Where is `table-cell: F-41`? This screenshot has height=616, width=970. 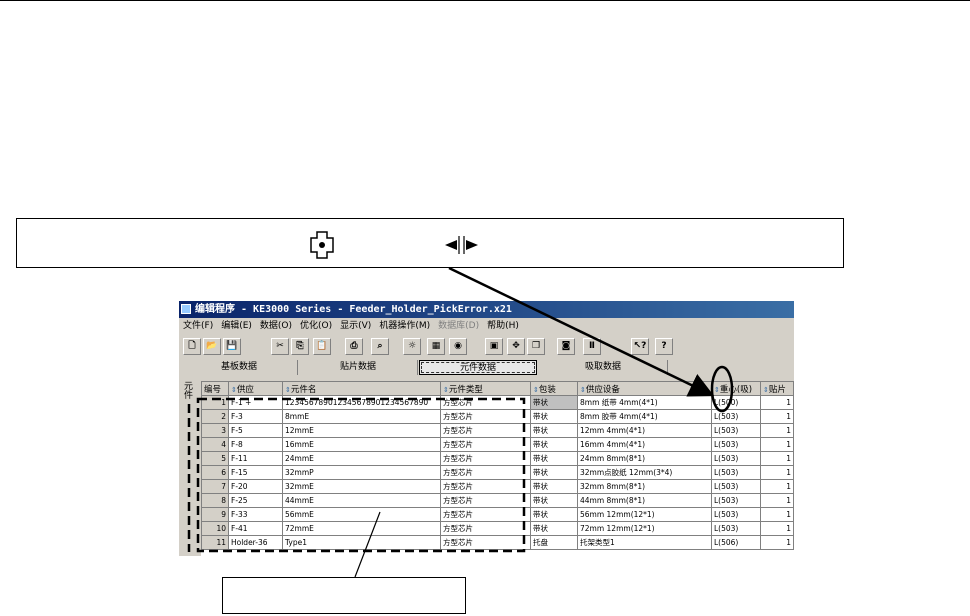
table-cell: F-41 is located at coordinates (255, 528).